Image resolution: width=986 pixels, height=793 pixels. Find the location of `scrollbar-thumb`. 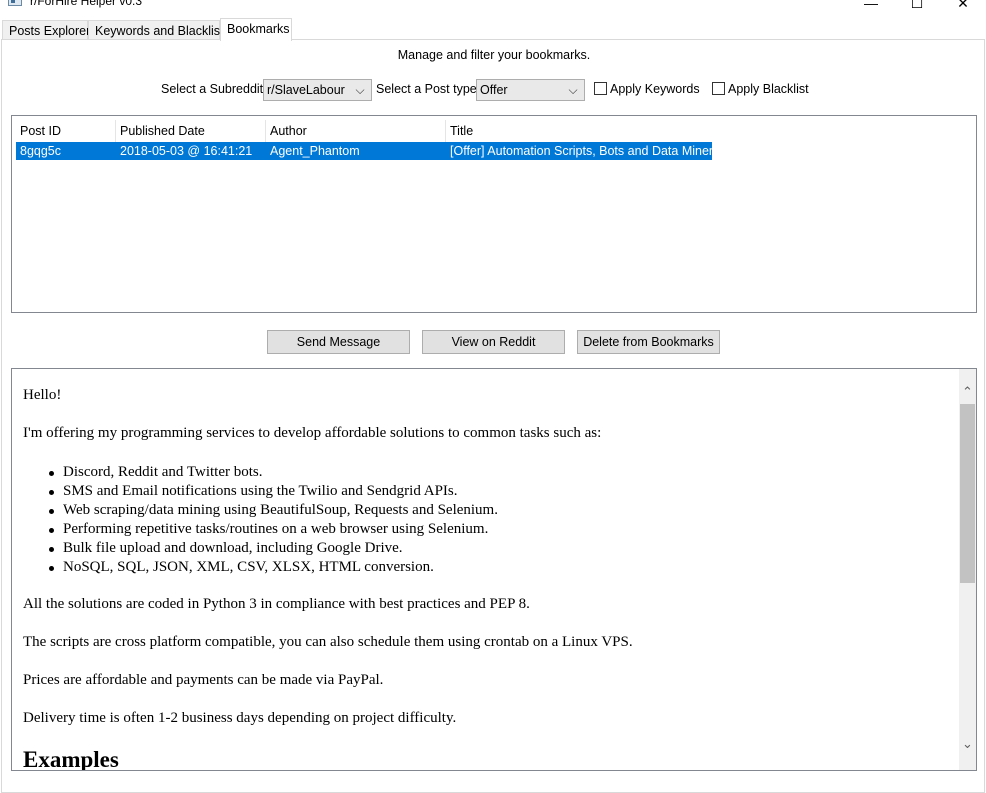

scrollbar-thumb is located at coordinates (967, 493).